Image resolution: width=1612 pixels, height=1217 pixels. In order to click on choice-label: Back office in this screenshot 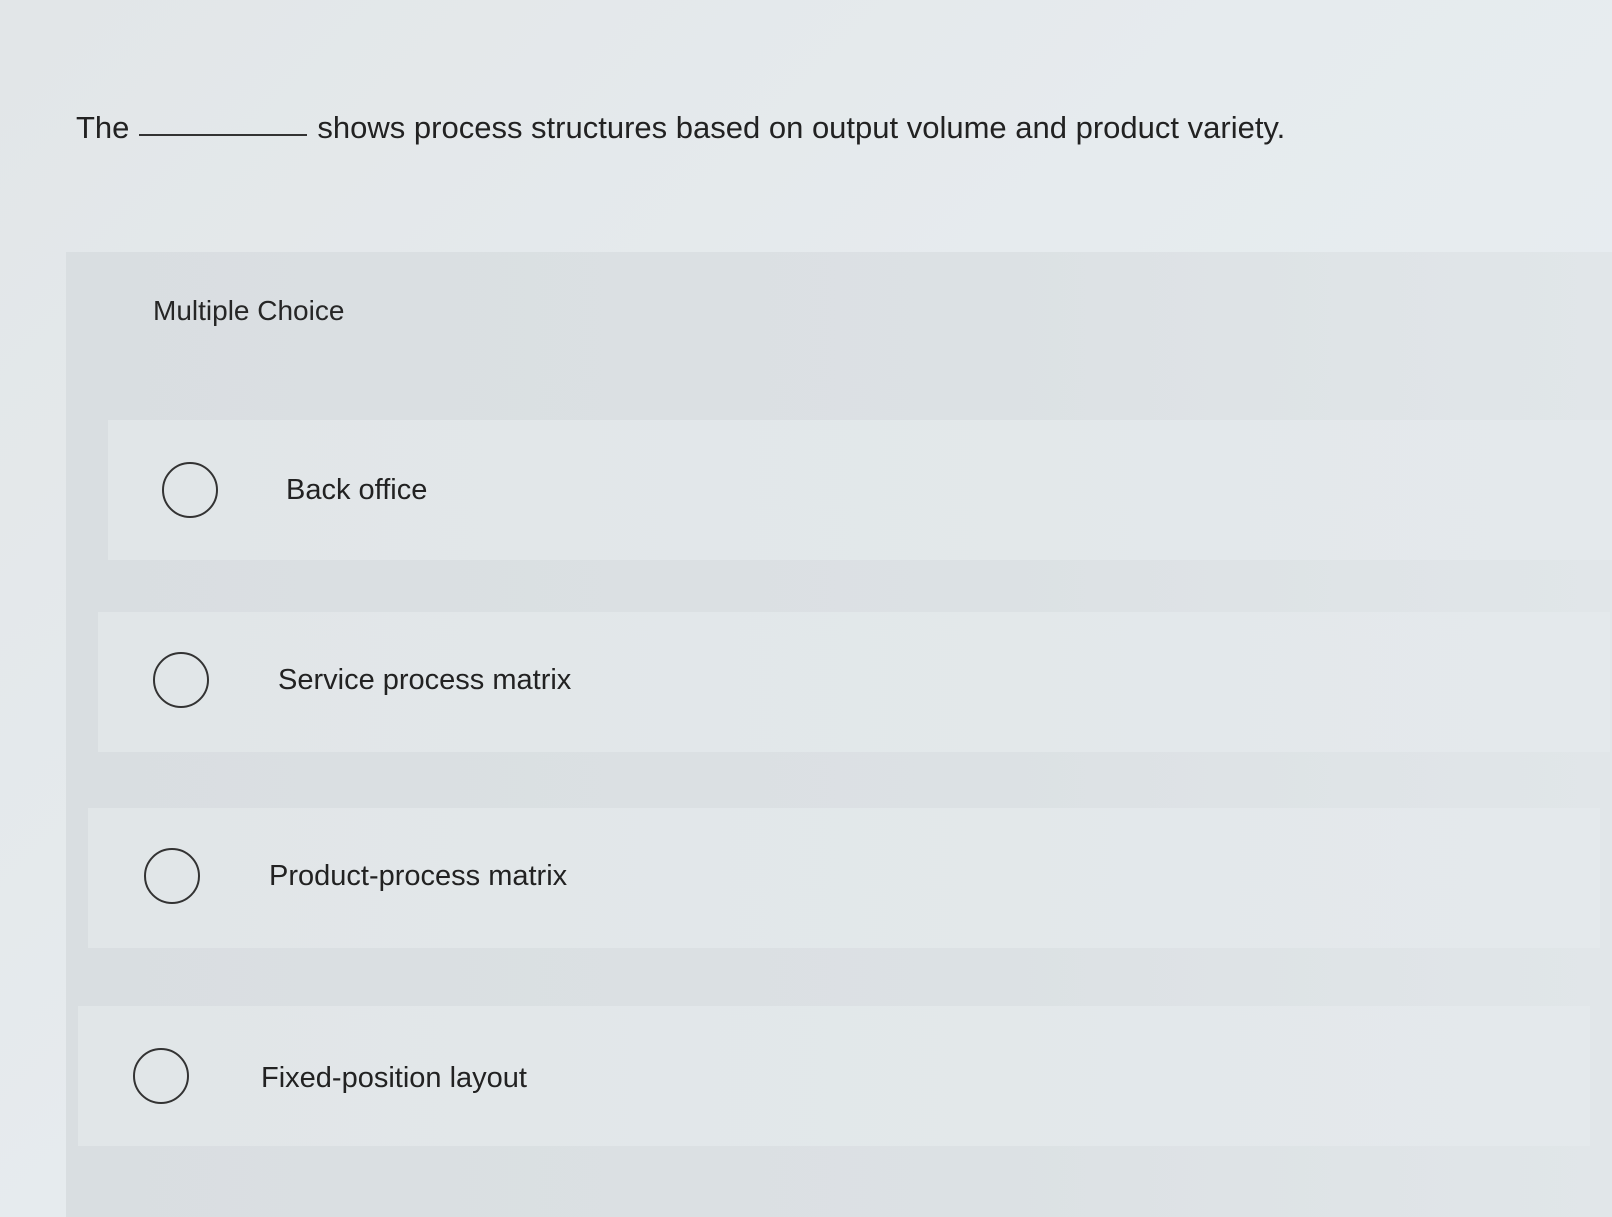, I will do `click(357, 490)`.